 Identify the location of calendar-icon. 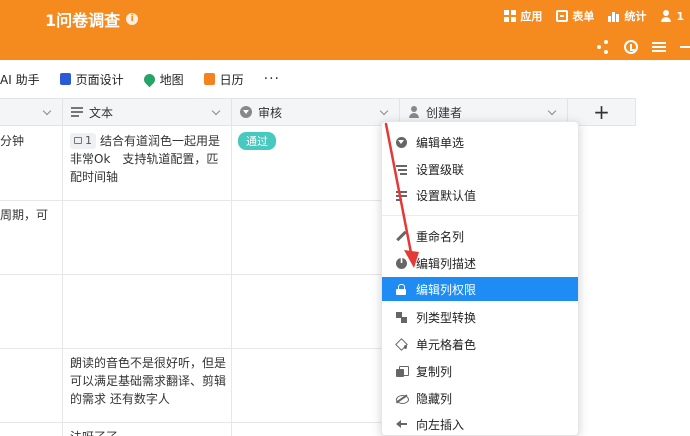
(209, 79).